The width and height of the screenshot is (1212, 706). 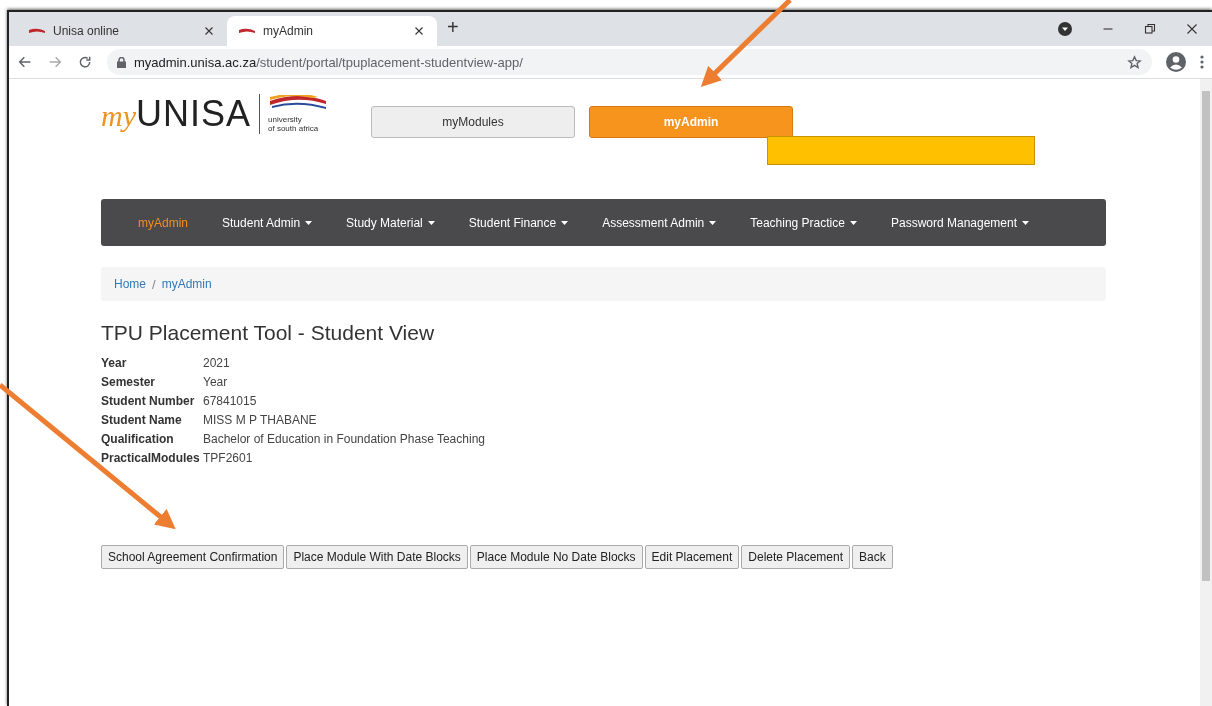 What do you see at coordinates (268, 333) in the screenshot?
I see `page-title: TPU Placement Tool - Student View` at bounding box center [268, 333].